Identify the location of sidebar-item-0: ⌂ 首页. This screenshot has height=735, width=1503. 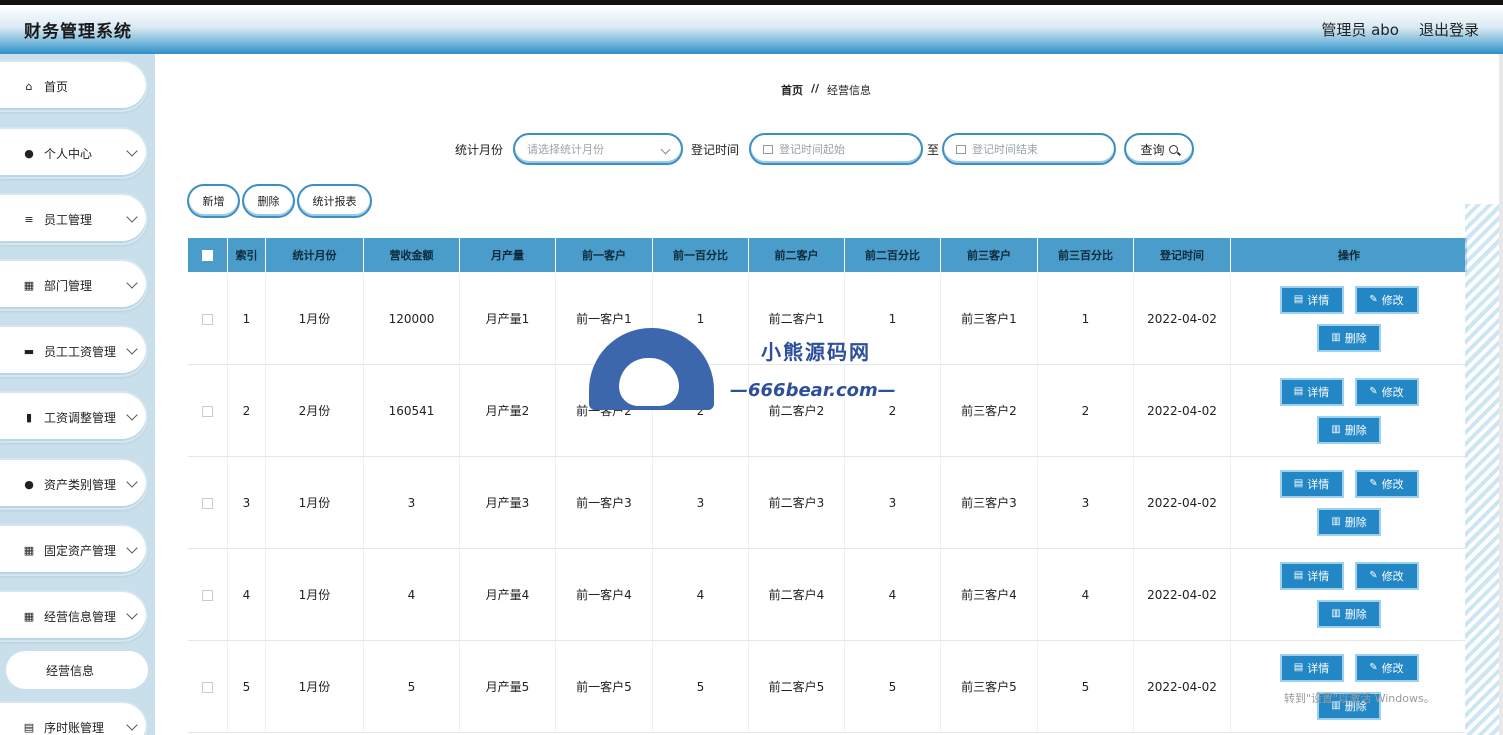
(74, 86).